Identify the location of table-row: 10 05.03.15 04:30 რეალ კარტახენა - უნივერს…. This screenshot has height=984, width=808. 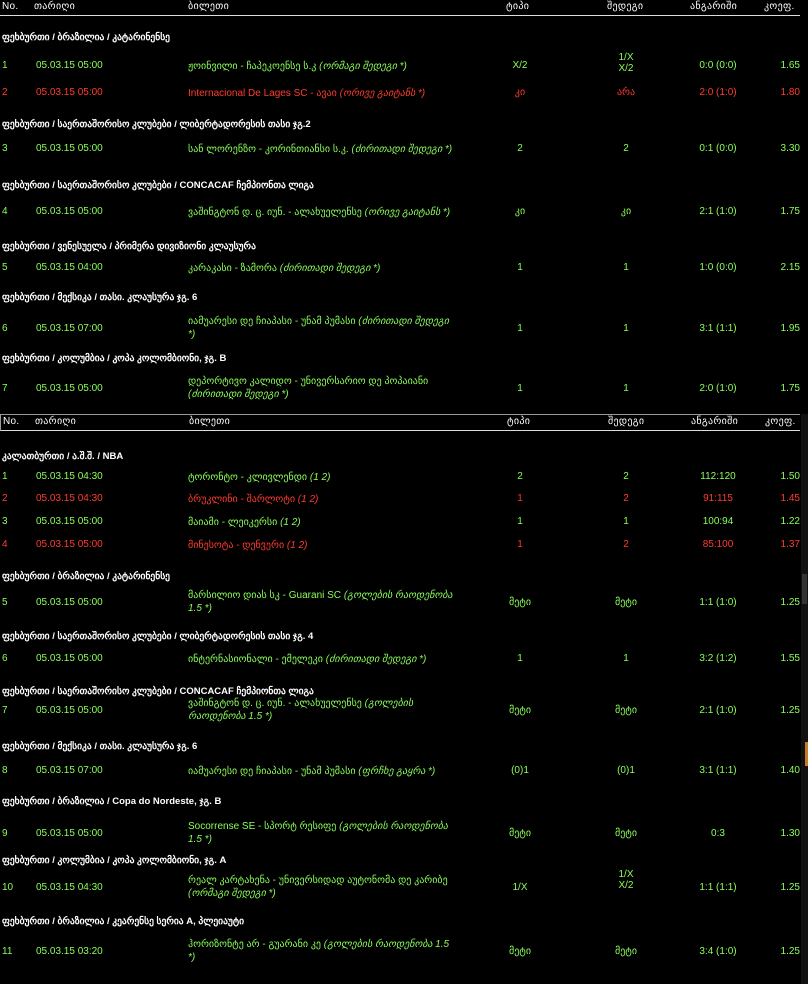
(400, 885).